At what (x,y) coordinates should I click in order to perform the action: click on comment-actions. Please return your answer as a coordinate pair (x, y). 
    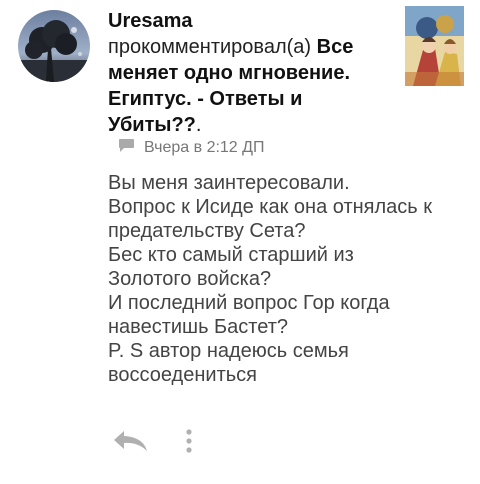
    Looking at the image, I should click on (153, 443).